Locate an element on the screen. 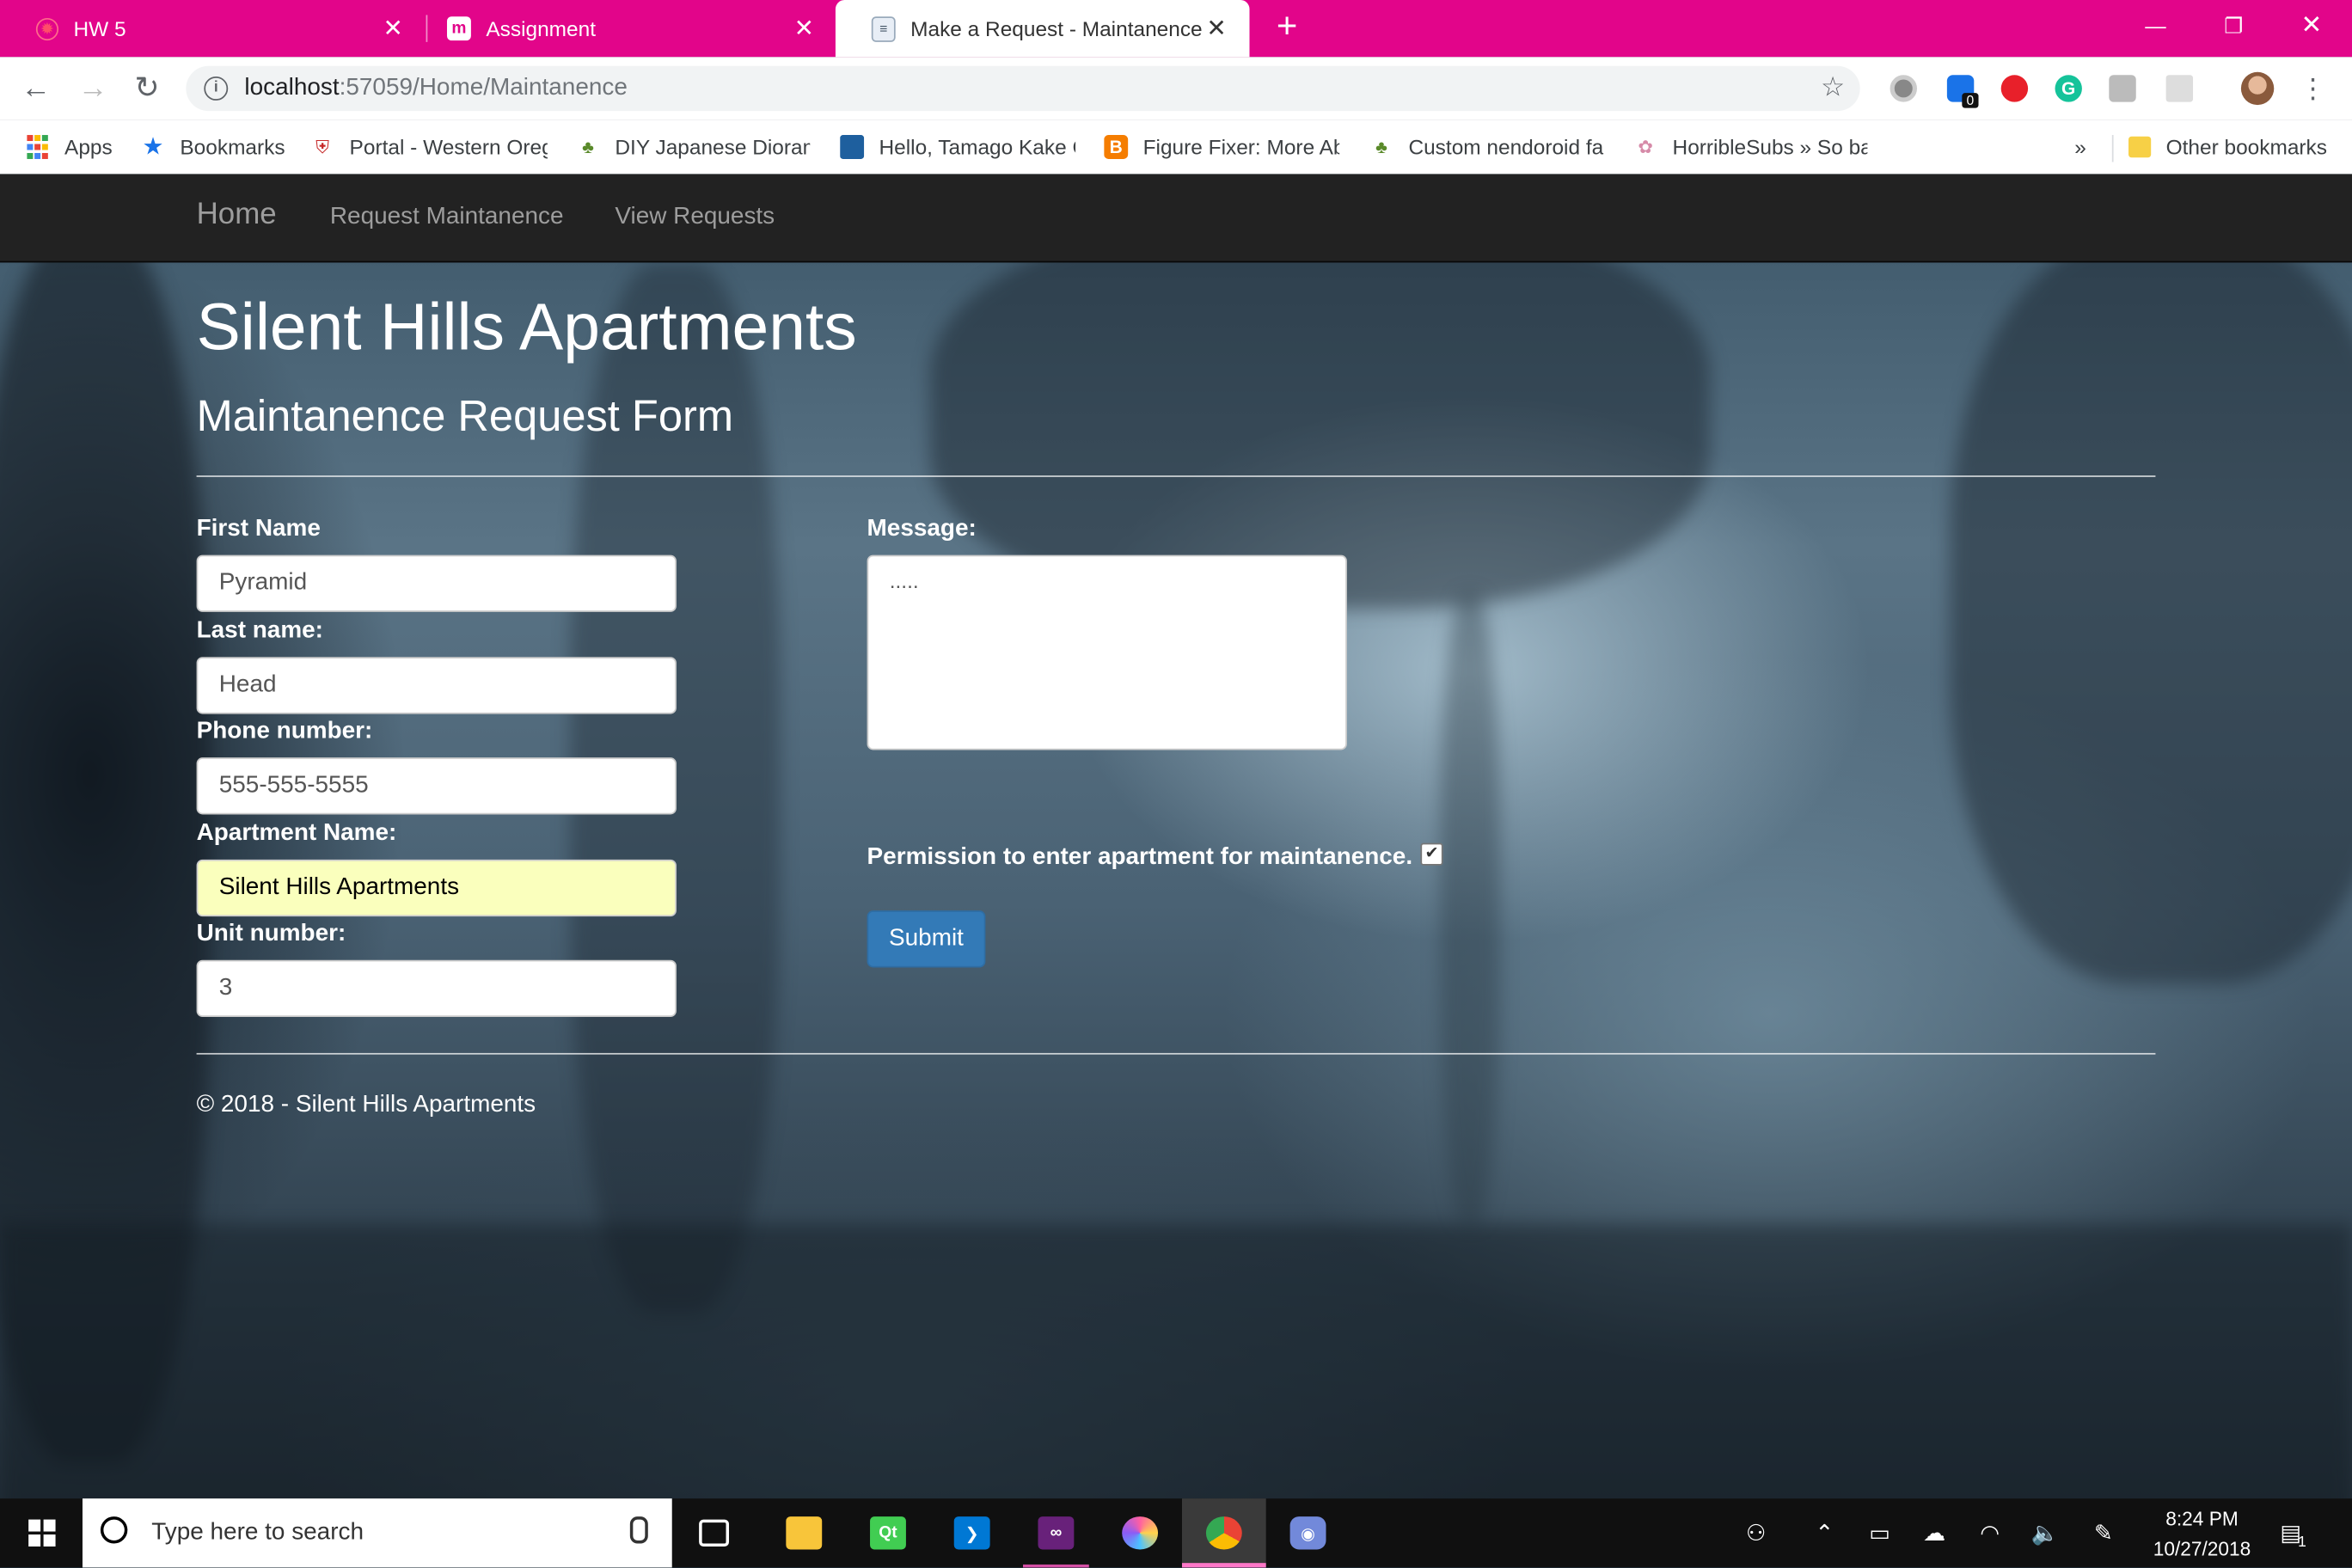 This screenshot has width=2352, height=1568. bookmark-horriblesubs: ✿ HorribleSubs » So ba is located at coordinates (1750, 147).